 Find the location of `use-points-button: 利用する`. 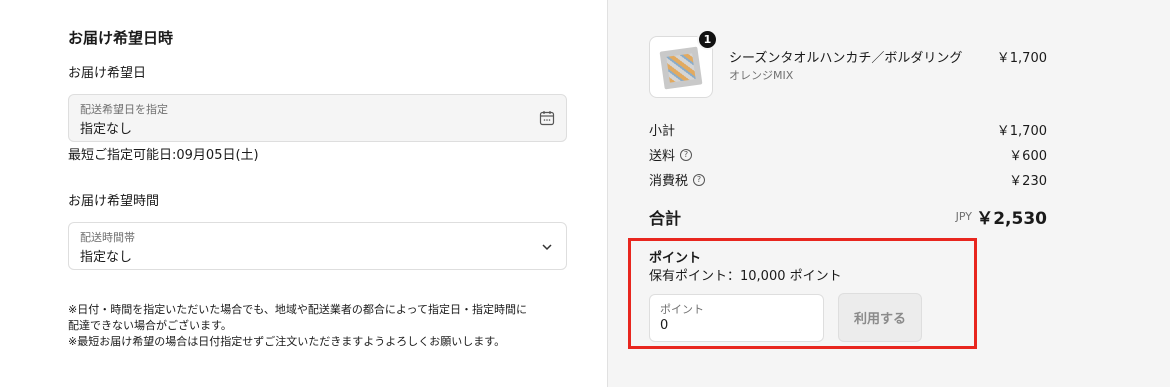

use-points-button: 利用する is located at coordinates (880, 317).